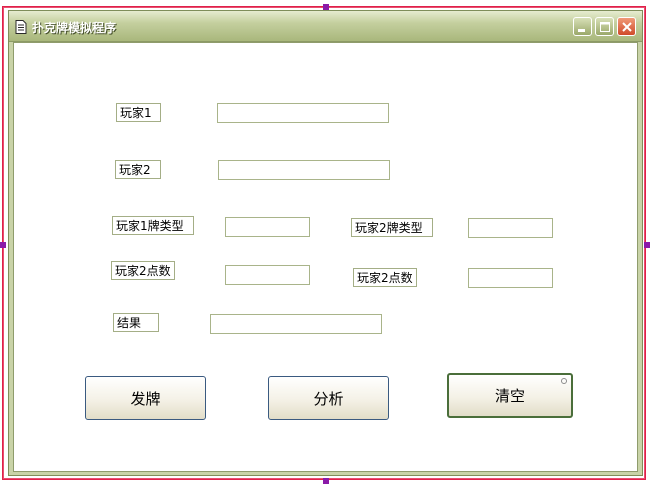 The width and height of the screenshot is (650, 484). I want to click on title-bar: 扑克牌模拟程序, so click(325, 26).